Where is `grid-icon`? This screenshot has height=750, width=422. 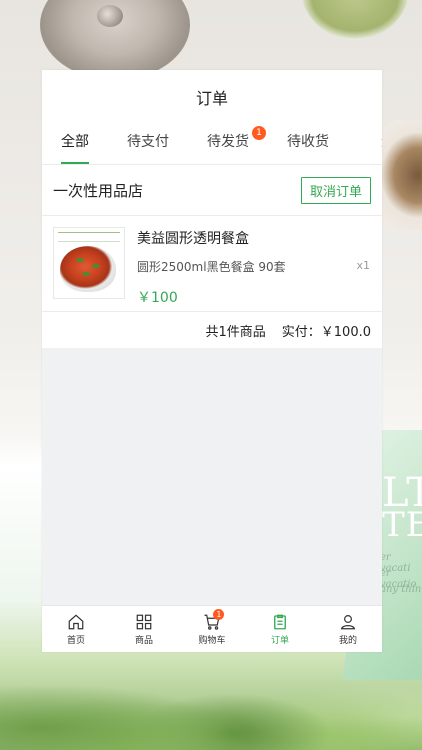 grid-icon is located at coordinates (144, 621).